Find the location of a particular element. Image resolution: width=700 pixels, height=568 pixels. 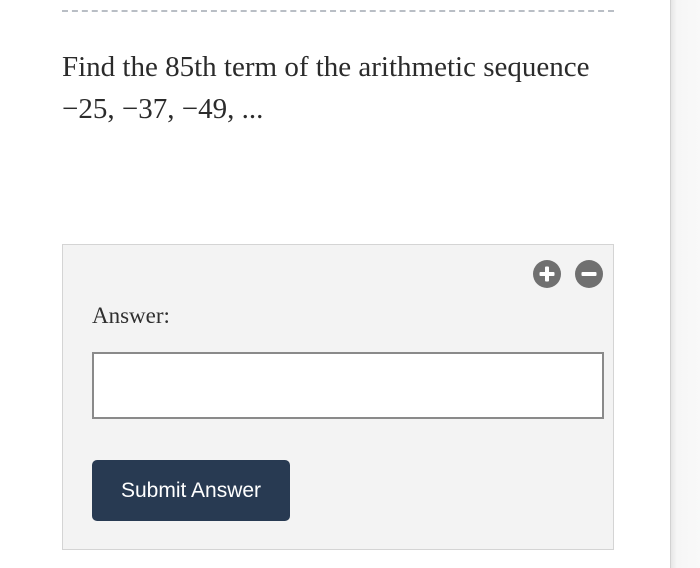

submit-answer-button: Submit Answer is located at coordinates (191, 490).